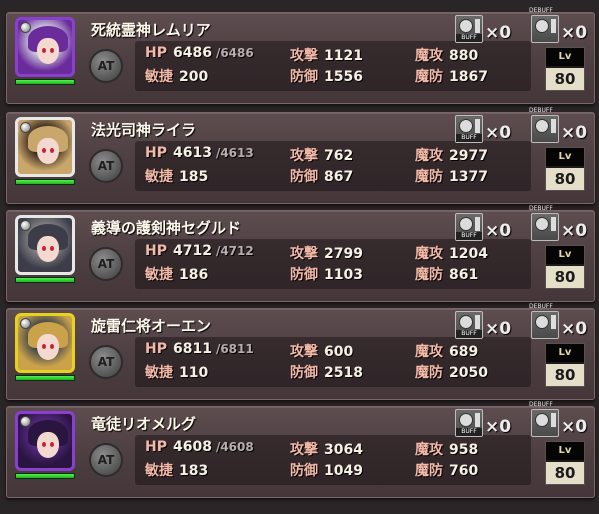 The image size is (599, 514). I want to click on stat-attack: 攻撃 3064, so click(326, 449).